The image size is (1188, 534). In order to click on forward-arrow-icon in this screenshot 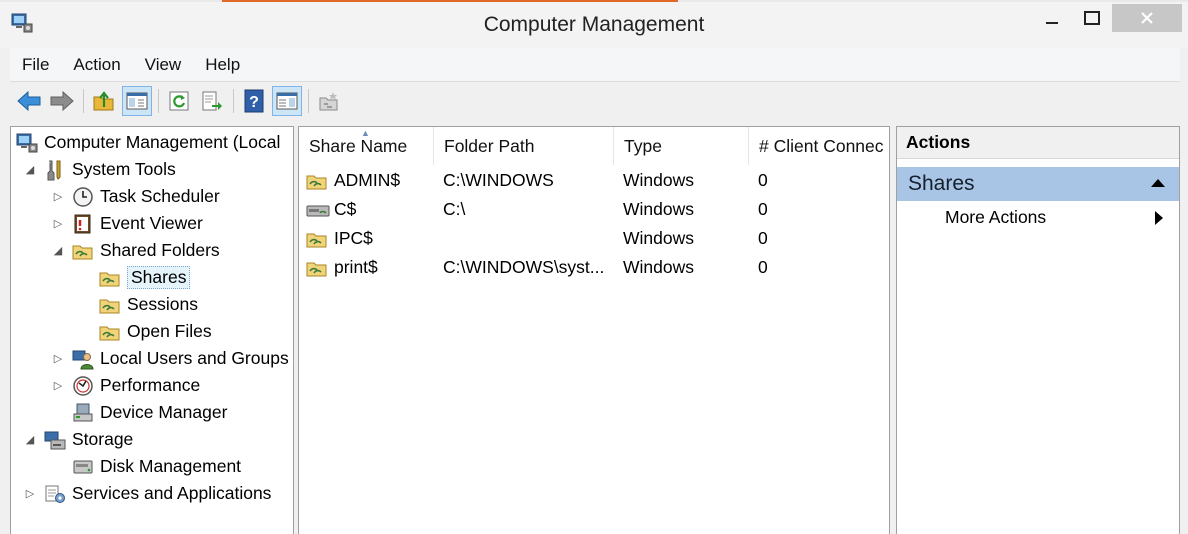, I will do `click(62, 101)`.